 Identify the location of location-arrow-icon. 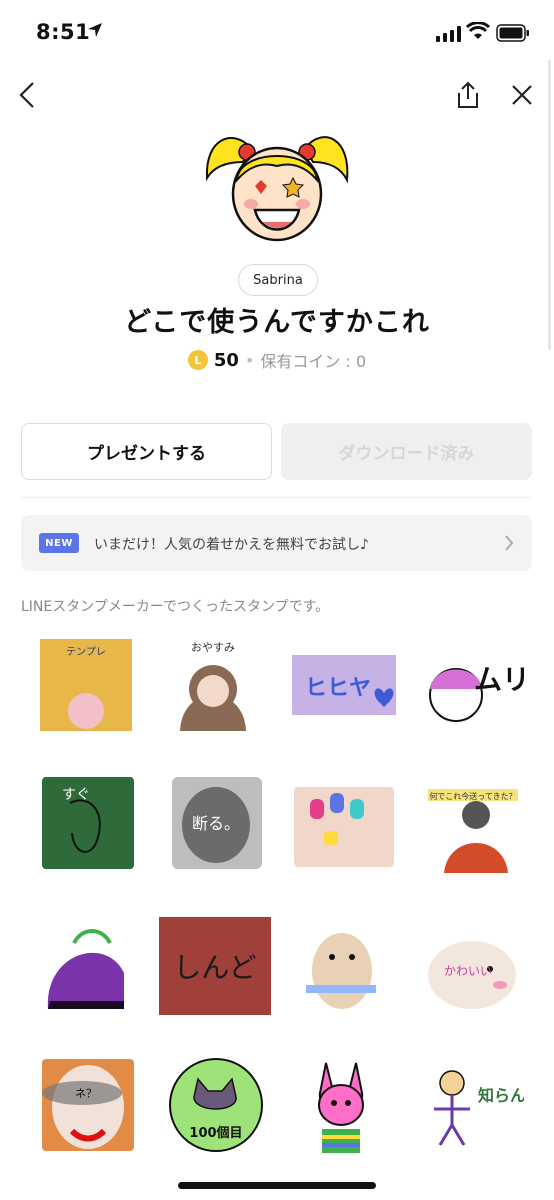
(95, 32).